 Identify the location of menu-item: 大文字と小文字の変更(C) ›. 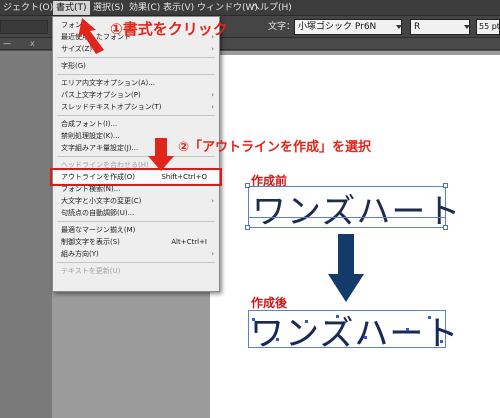
(136, 201).